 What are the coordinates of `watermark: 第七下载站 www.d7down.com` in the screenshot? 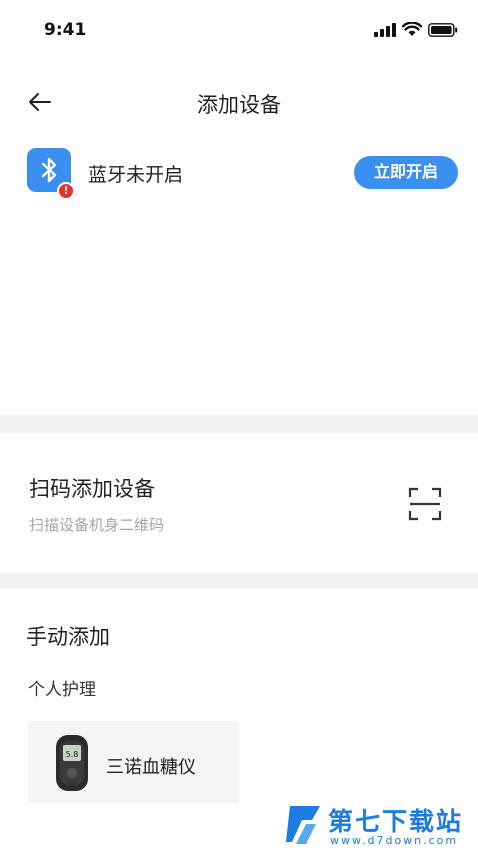 It's located at (380, 825).